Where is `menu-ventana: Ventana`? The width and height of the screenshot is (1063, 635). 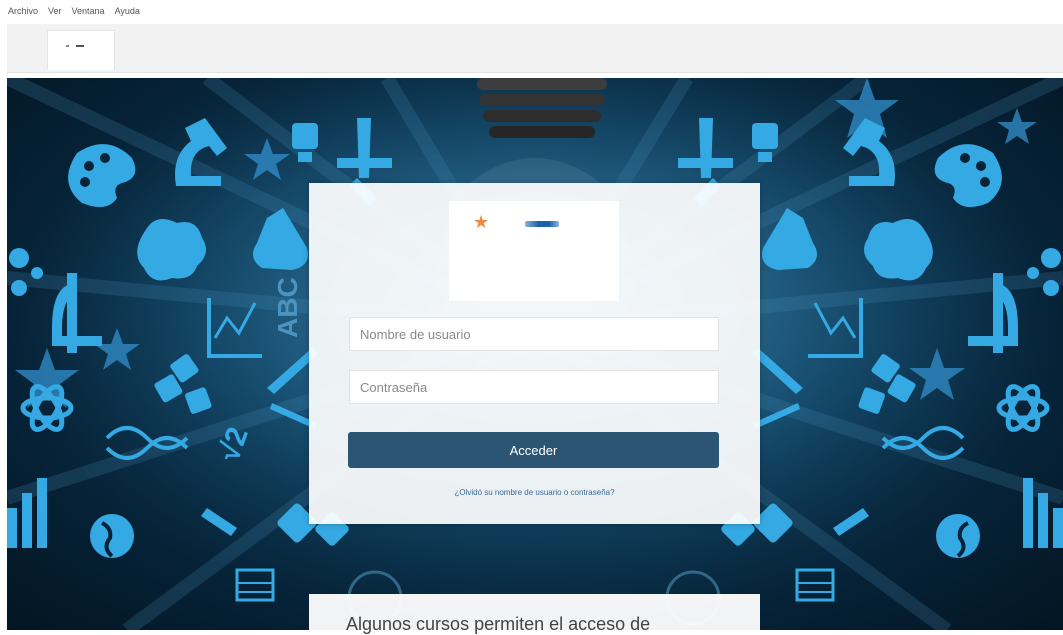
menu-ventana: Ventana is located at coordinates (88, 11).